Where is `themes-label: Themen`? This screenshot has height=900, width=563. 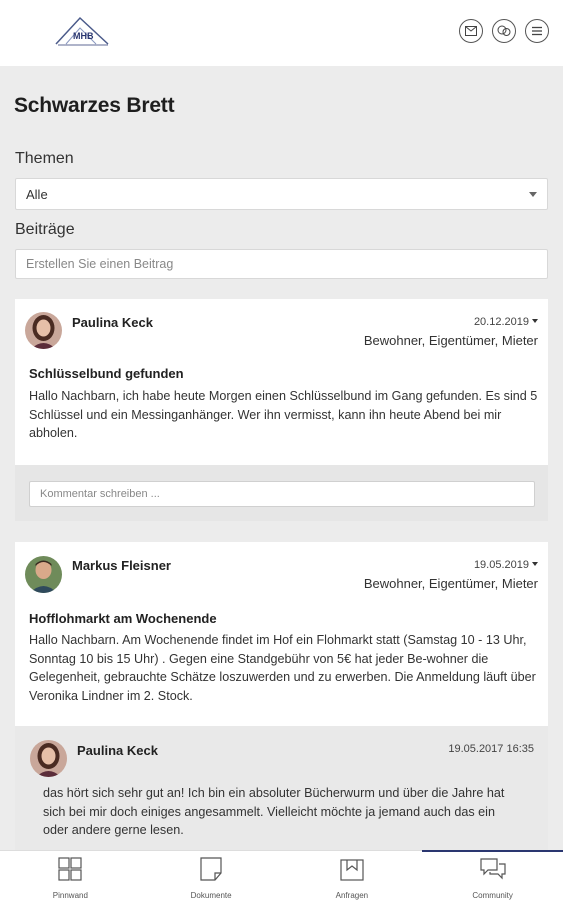 themes-label: Themen is located at coordinates (44, 158).